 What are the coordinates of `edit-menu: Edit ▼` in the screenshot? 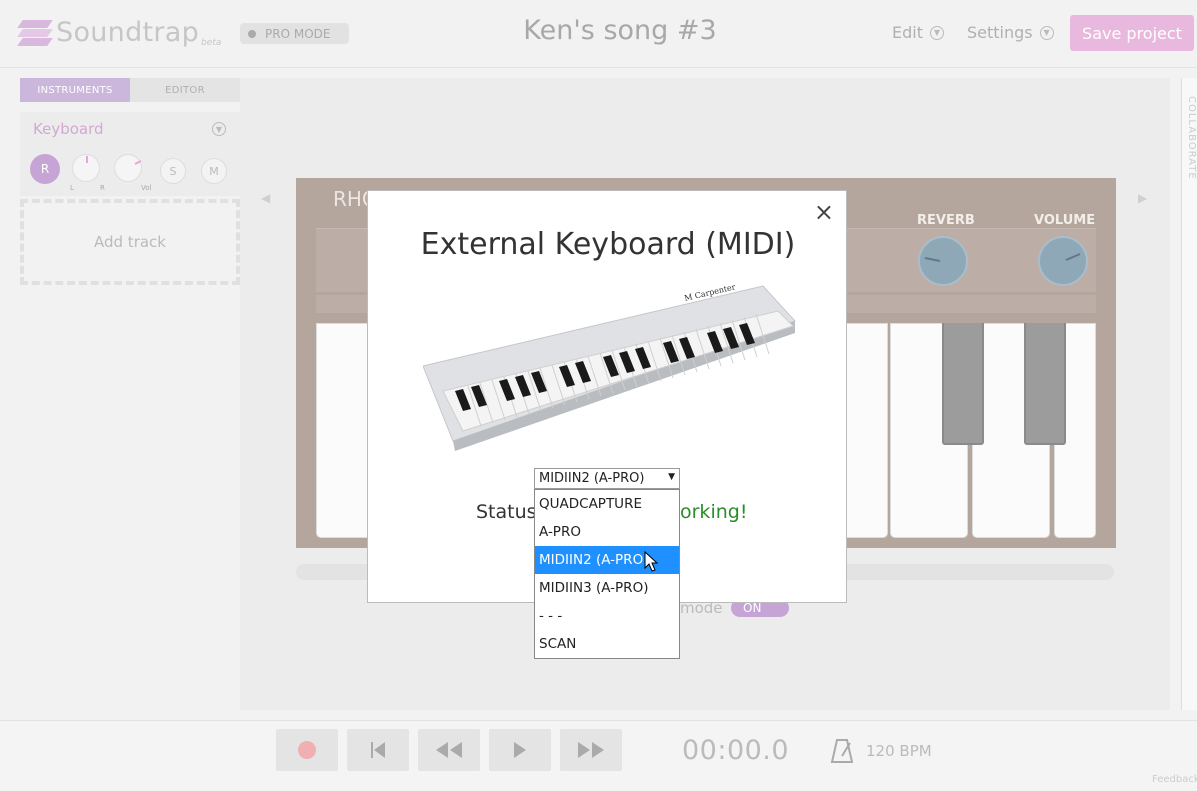 It's located at (918, 32).